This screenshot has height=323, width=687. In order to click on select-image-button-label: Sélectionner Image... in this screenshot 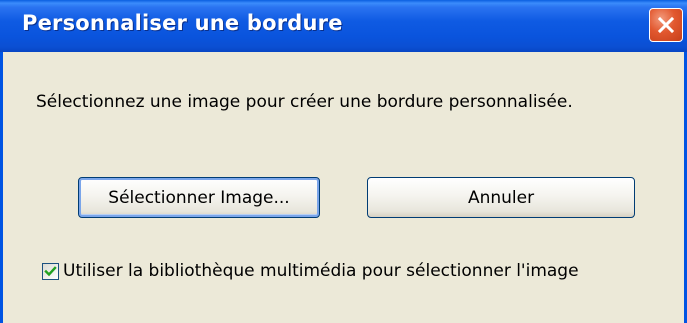, I will do `click(199, 197)`.